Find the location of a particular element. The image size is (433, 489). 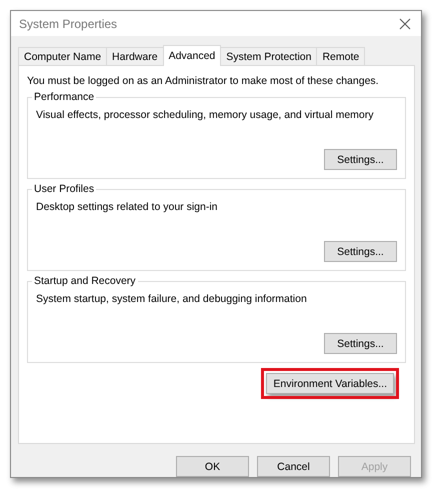

close-icon is located at coordinates (405, 24).